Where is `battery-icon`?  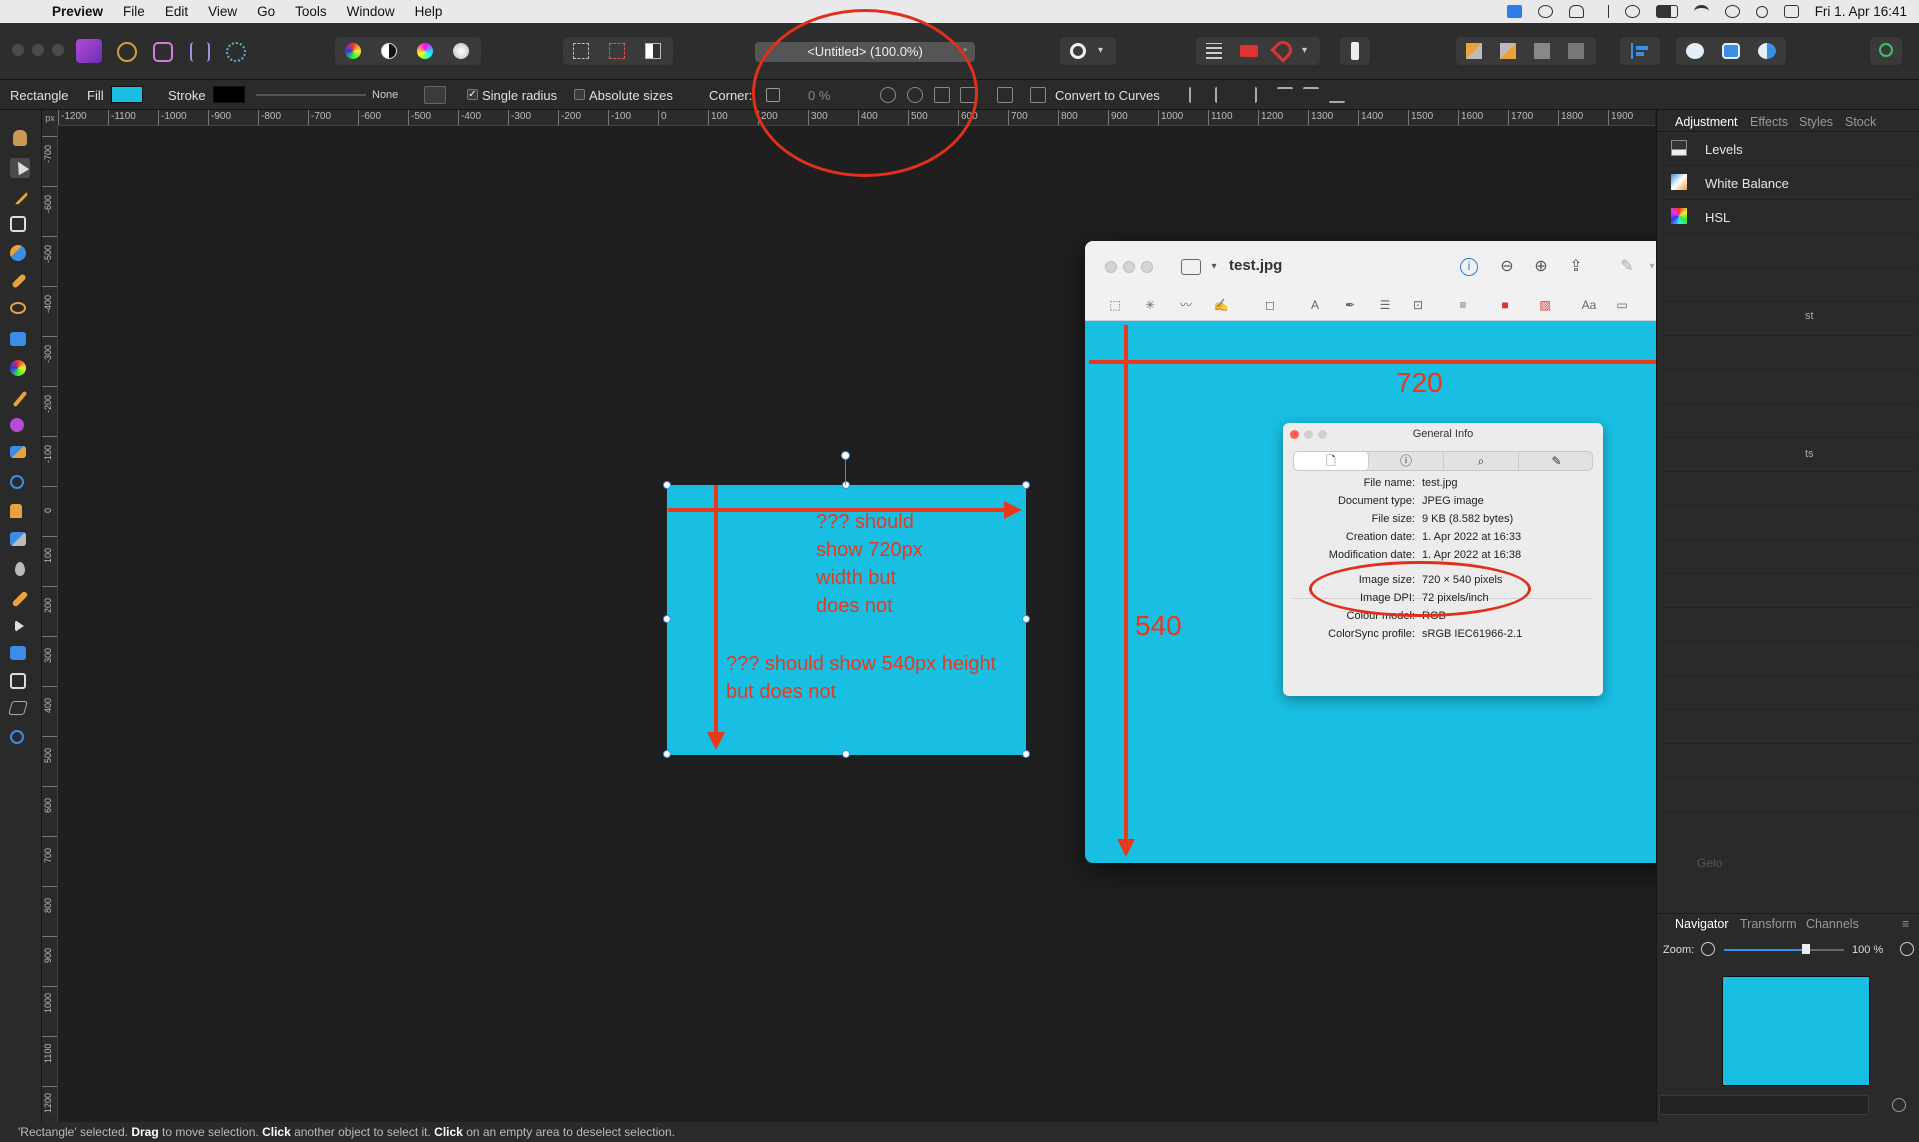 battery-icon is located at coordinates (1666, 11).